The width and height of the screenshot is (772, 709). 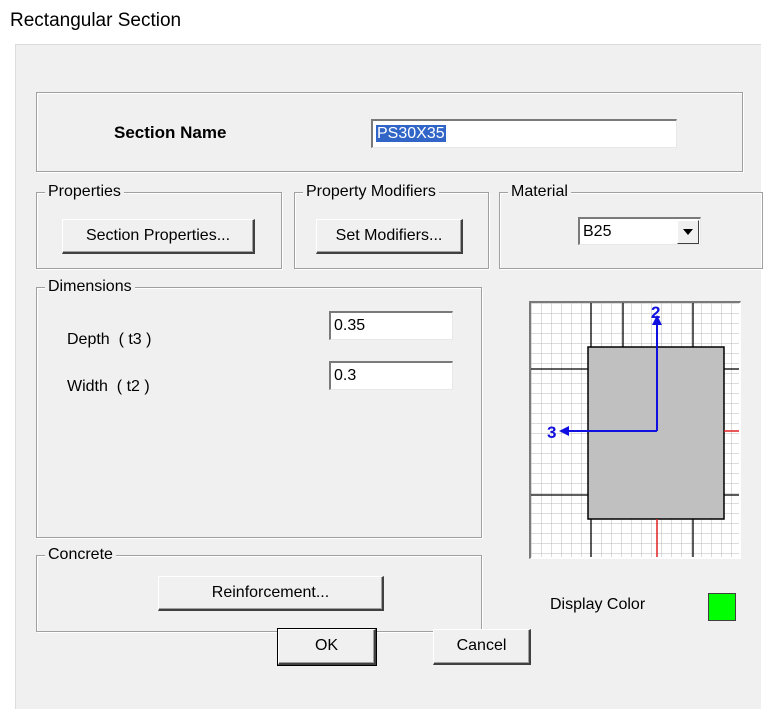 What do you see at coordinates (539, 192) in the screenshot?
I see `material-legend: Material` at bounding box center [539, 192].